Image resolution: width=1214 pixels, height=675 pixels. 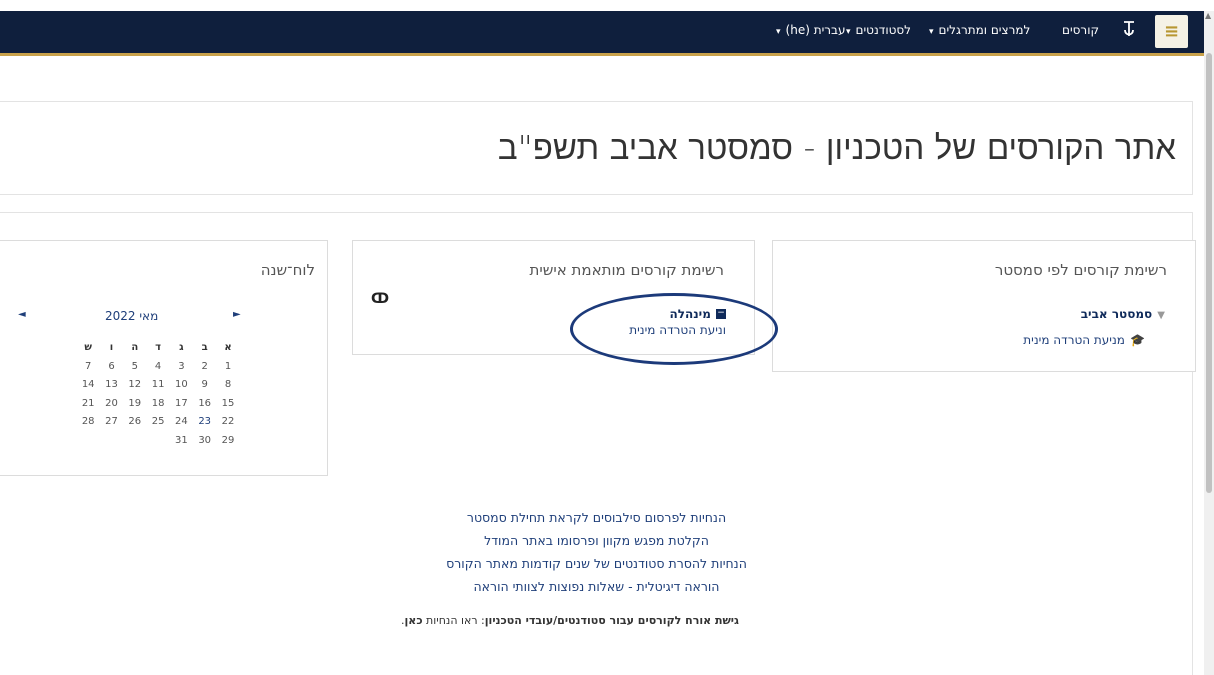 What do you see at coordinates (1074, 340) in the screenshot?
I see `semester-course-label: מניעת הטרדה מינית` at bounding box center [1074, 340].